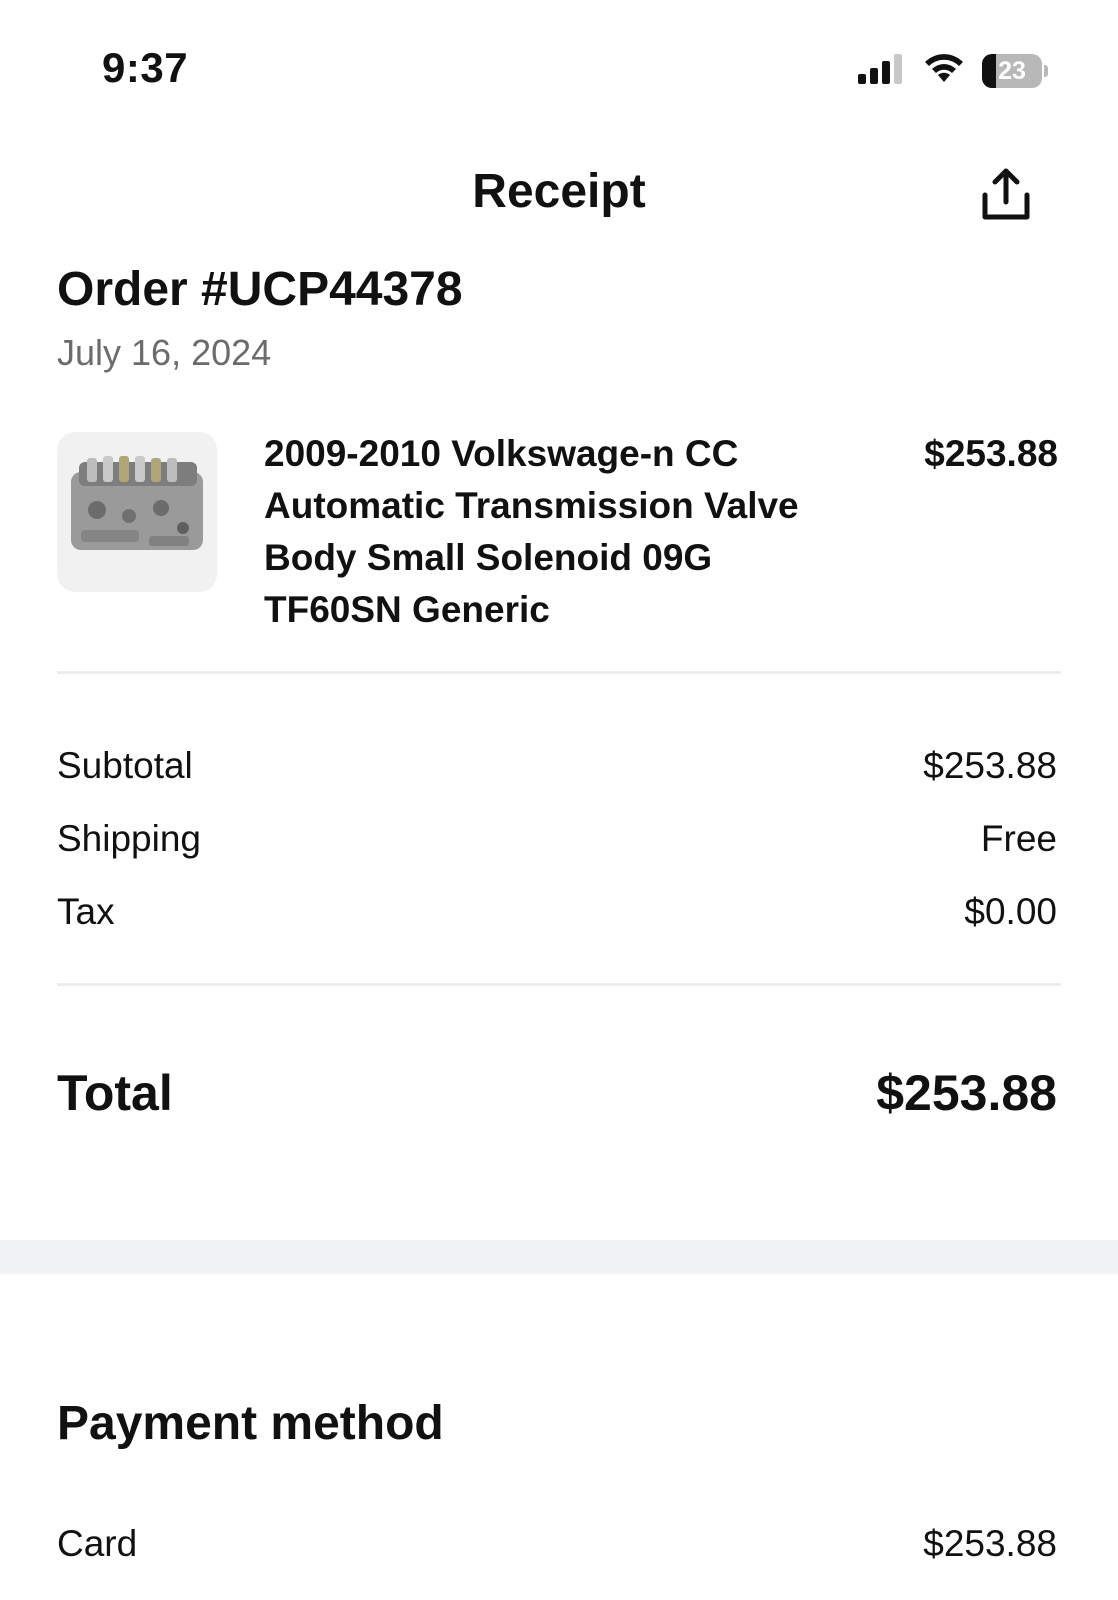  What do you see at coordinates (991, 453) in the screenshot?
I see `product-price: $253.88` at bounding box center [991, 453].